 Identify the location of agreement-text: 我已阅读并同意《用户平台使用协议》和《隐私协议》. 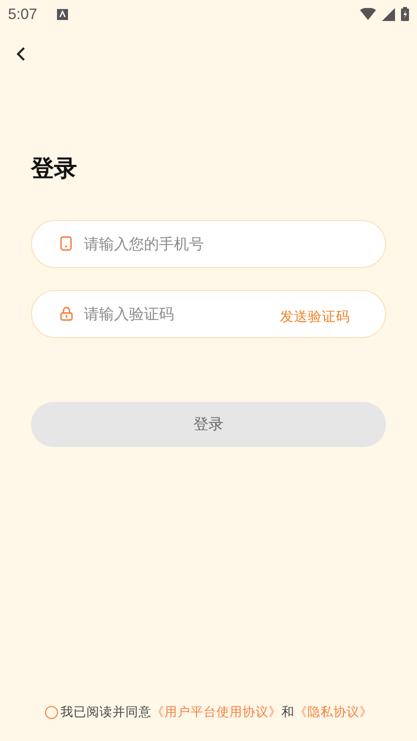
(216, 712).